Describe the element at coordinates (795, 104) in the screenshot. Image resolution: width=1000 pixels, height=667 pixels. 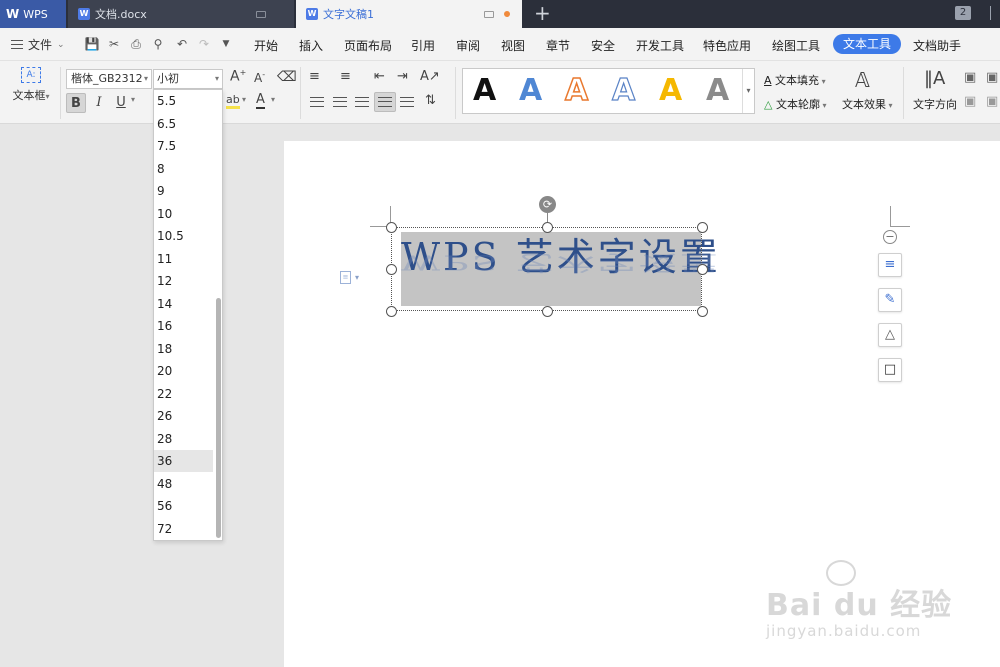
I see `text-outline-button: △ 文本轮廓 ▾` at that location.